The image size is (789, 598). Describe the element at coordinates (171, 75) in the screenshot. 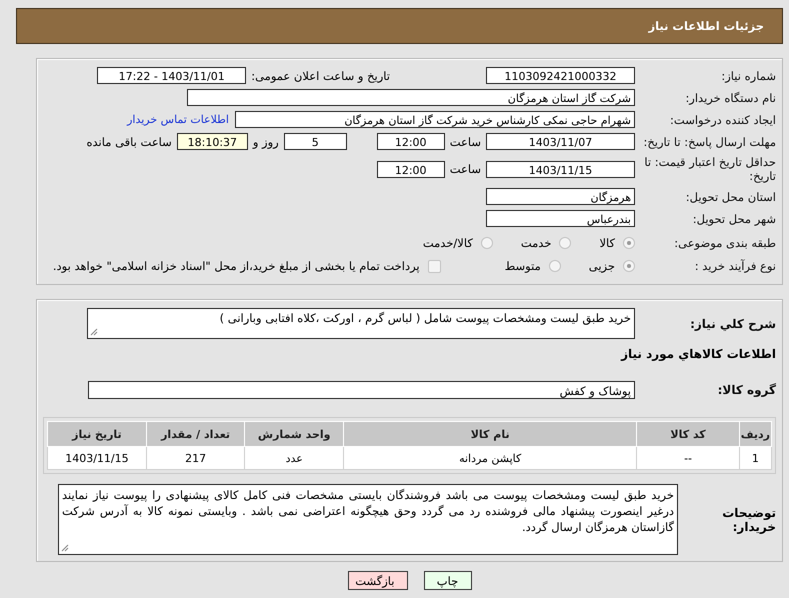

I see `text-field: 1403/11/01 - 17:22` at that location.